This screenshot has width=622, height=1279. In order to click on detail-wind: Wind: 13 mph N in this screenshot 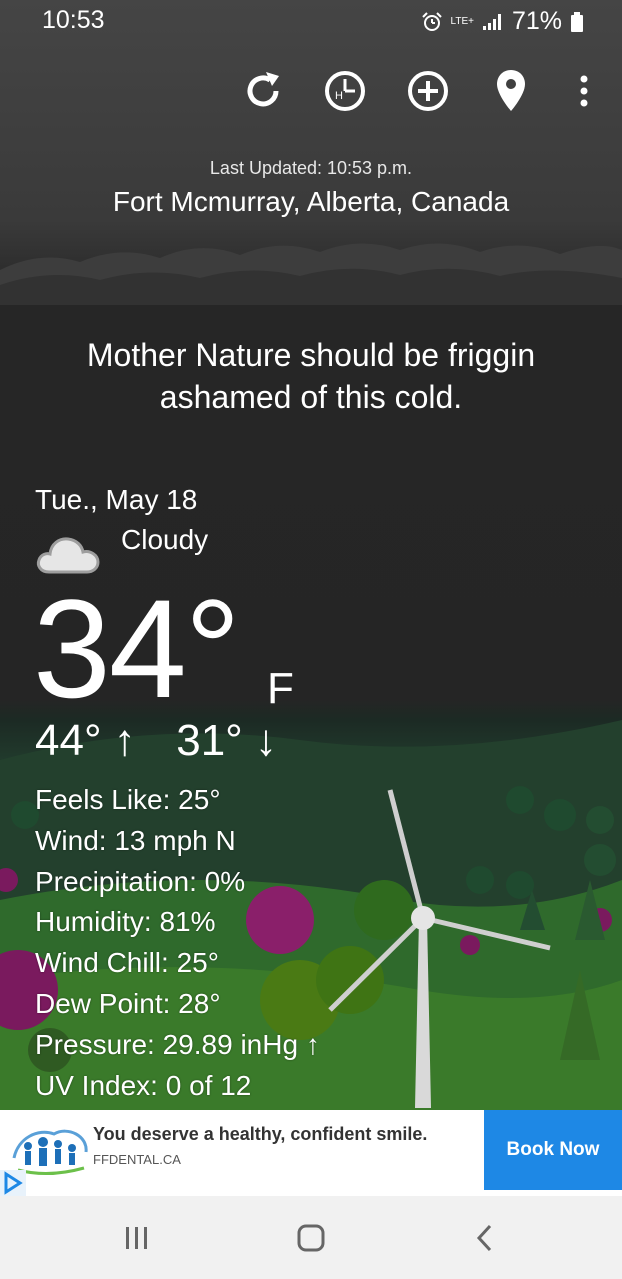, I will do `click(135, 840)`.